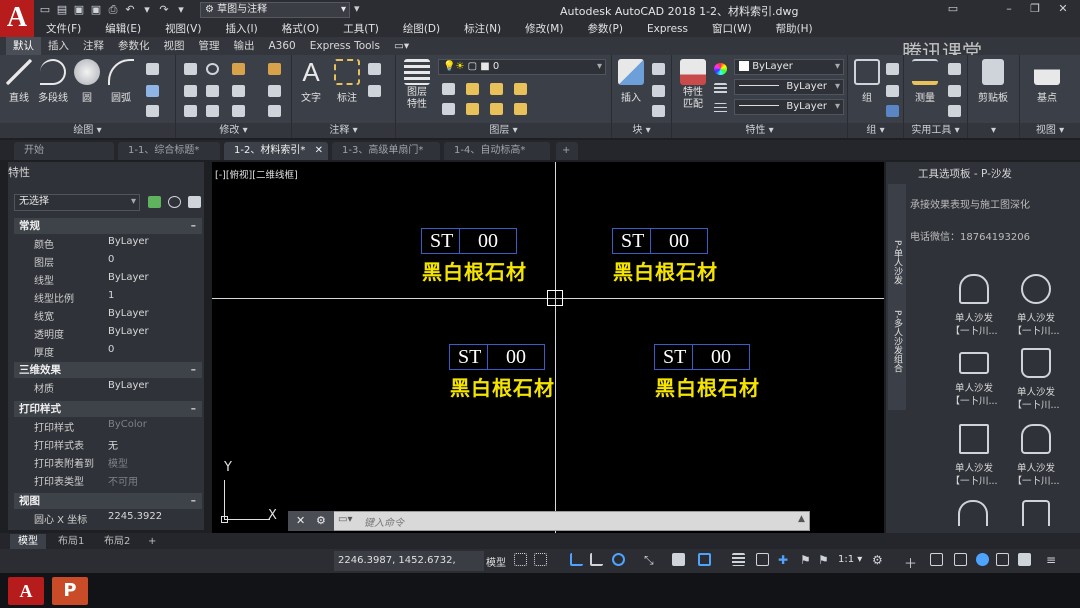  I want to click on fillet-icon, so click(238, 91).